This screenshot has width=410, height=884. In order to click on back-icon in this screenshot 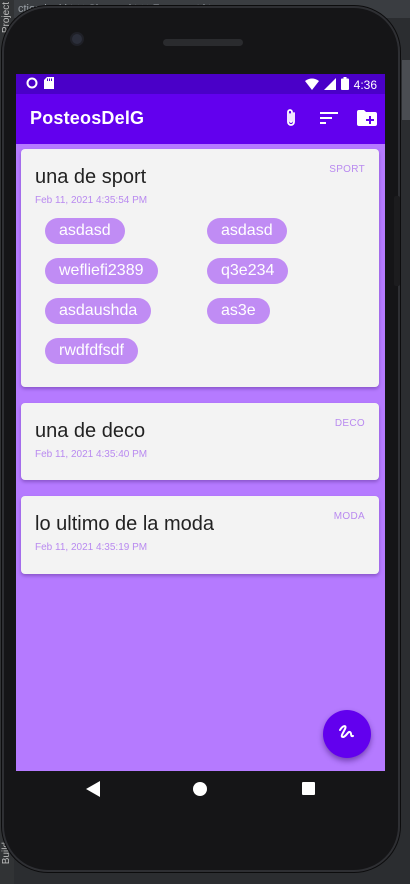, I will do `click(93, 791)`.